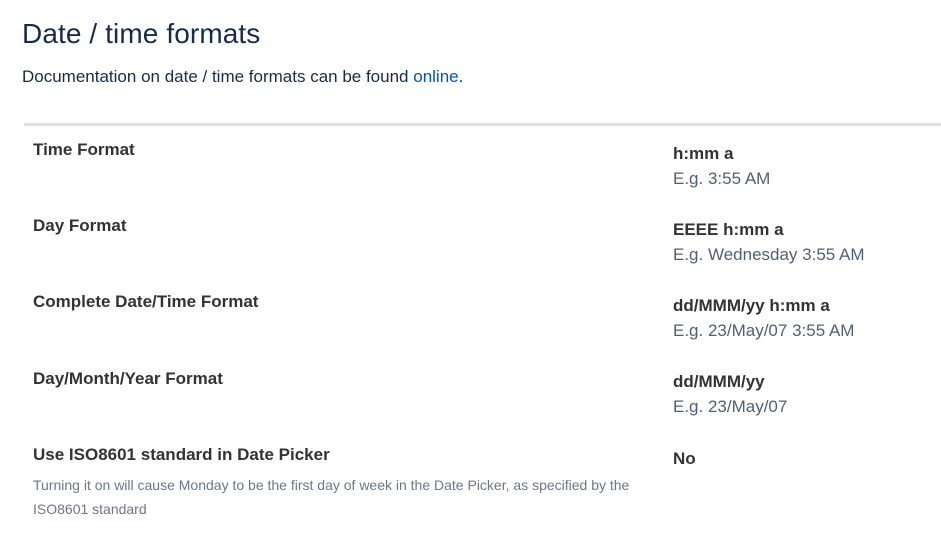 Image resolution: width=941 pixels, height=533 pixels. What do you see at coordinates (128, 378) in the screenshot?
I see `setting-label: Day/Month/Year Format` at bounding box center [128, 378].